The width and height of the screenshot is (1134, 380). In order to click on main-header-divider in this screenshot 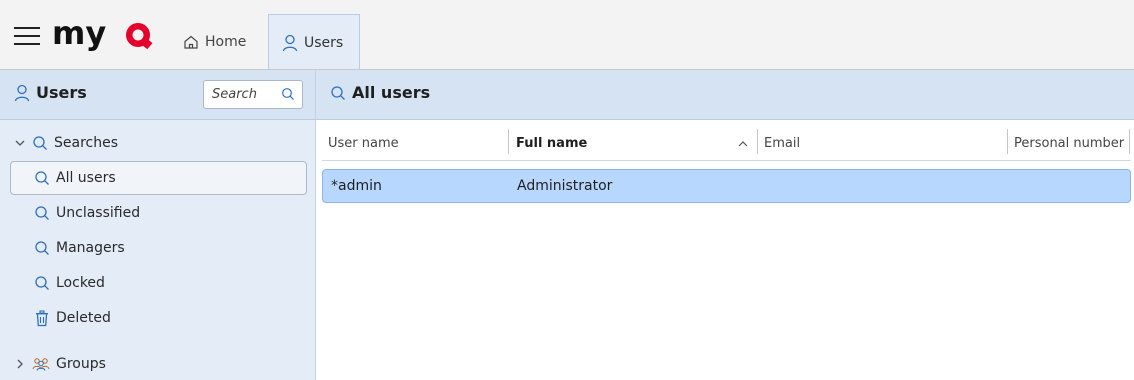, I will do `click(725, 119)`.